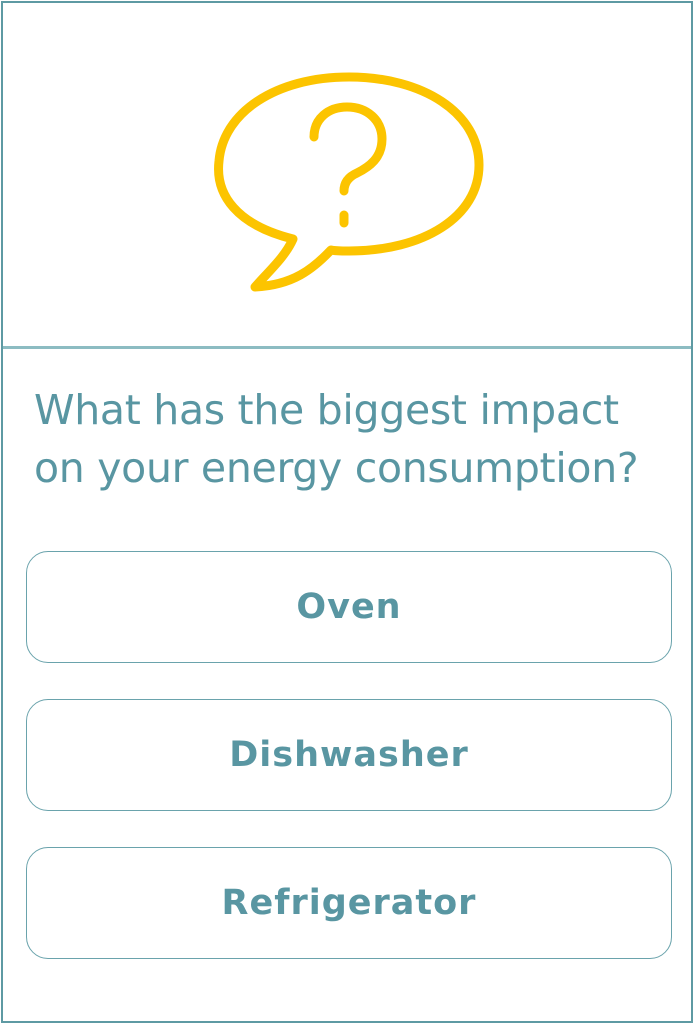 The width and height of the screenshot is (696, 1026). I want to click on answer-button-oven: Oven, so click(349, 607).